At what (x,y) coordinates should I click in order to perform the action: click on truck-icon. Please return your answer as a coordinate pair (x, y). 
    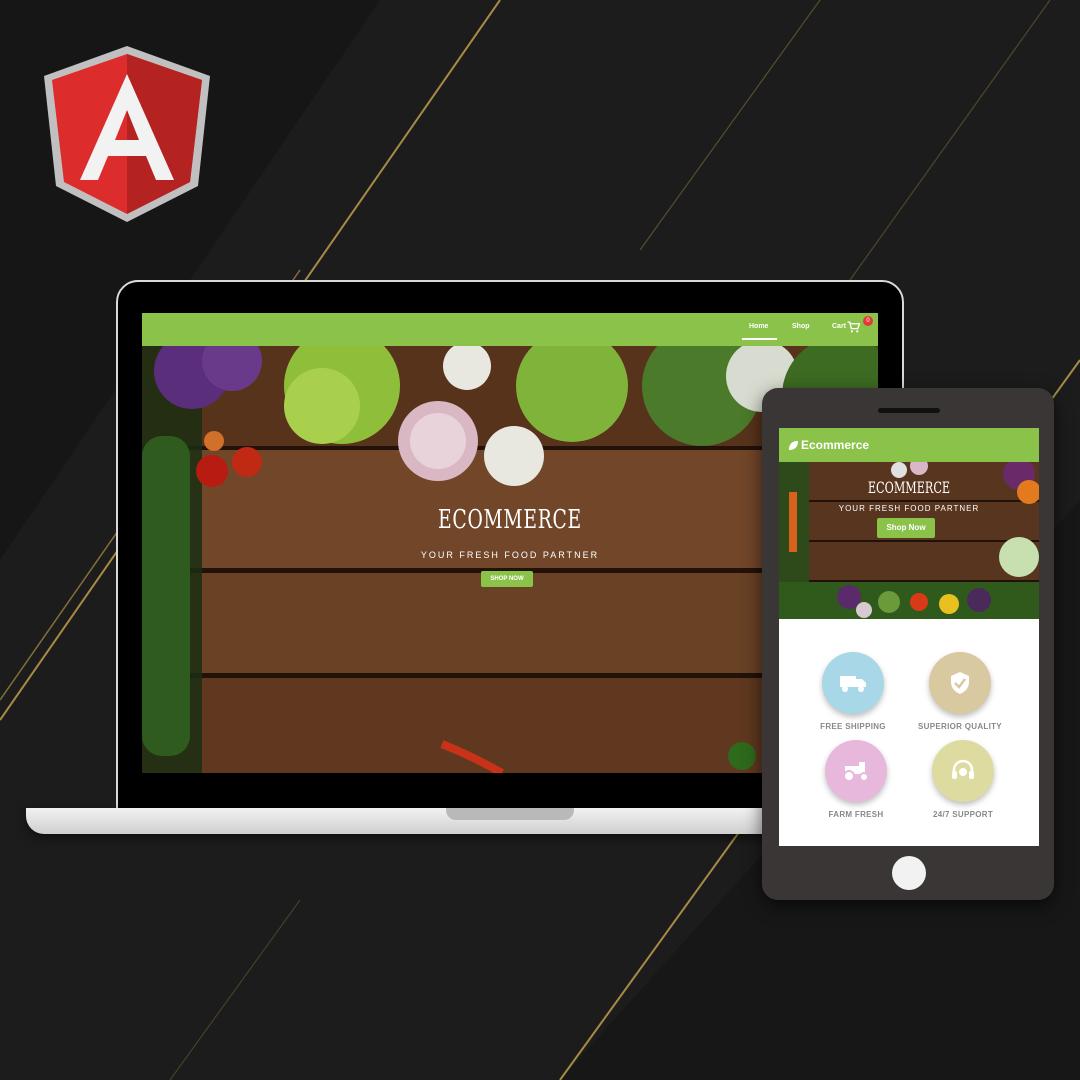
    Looking at the image, I should click on (853, 683).